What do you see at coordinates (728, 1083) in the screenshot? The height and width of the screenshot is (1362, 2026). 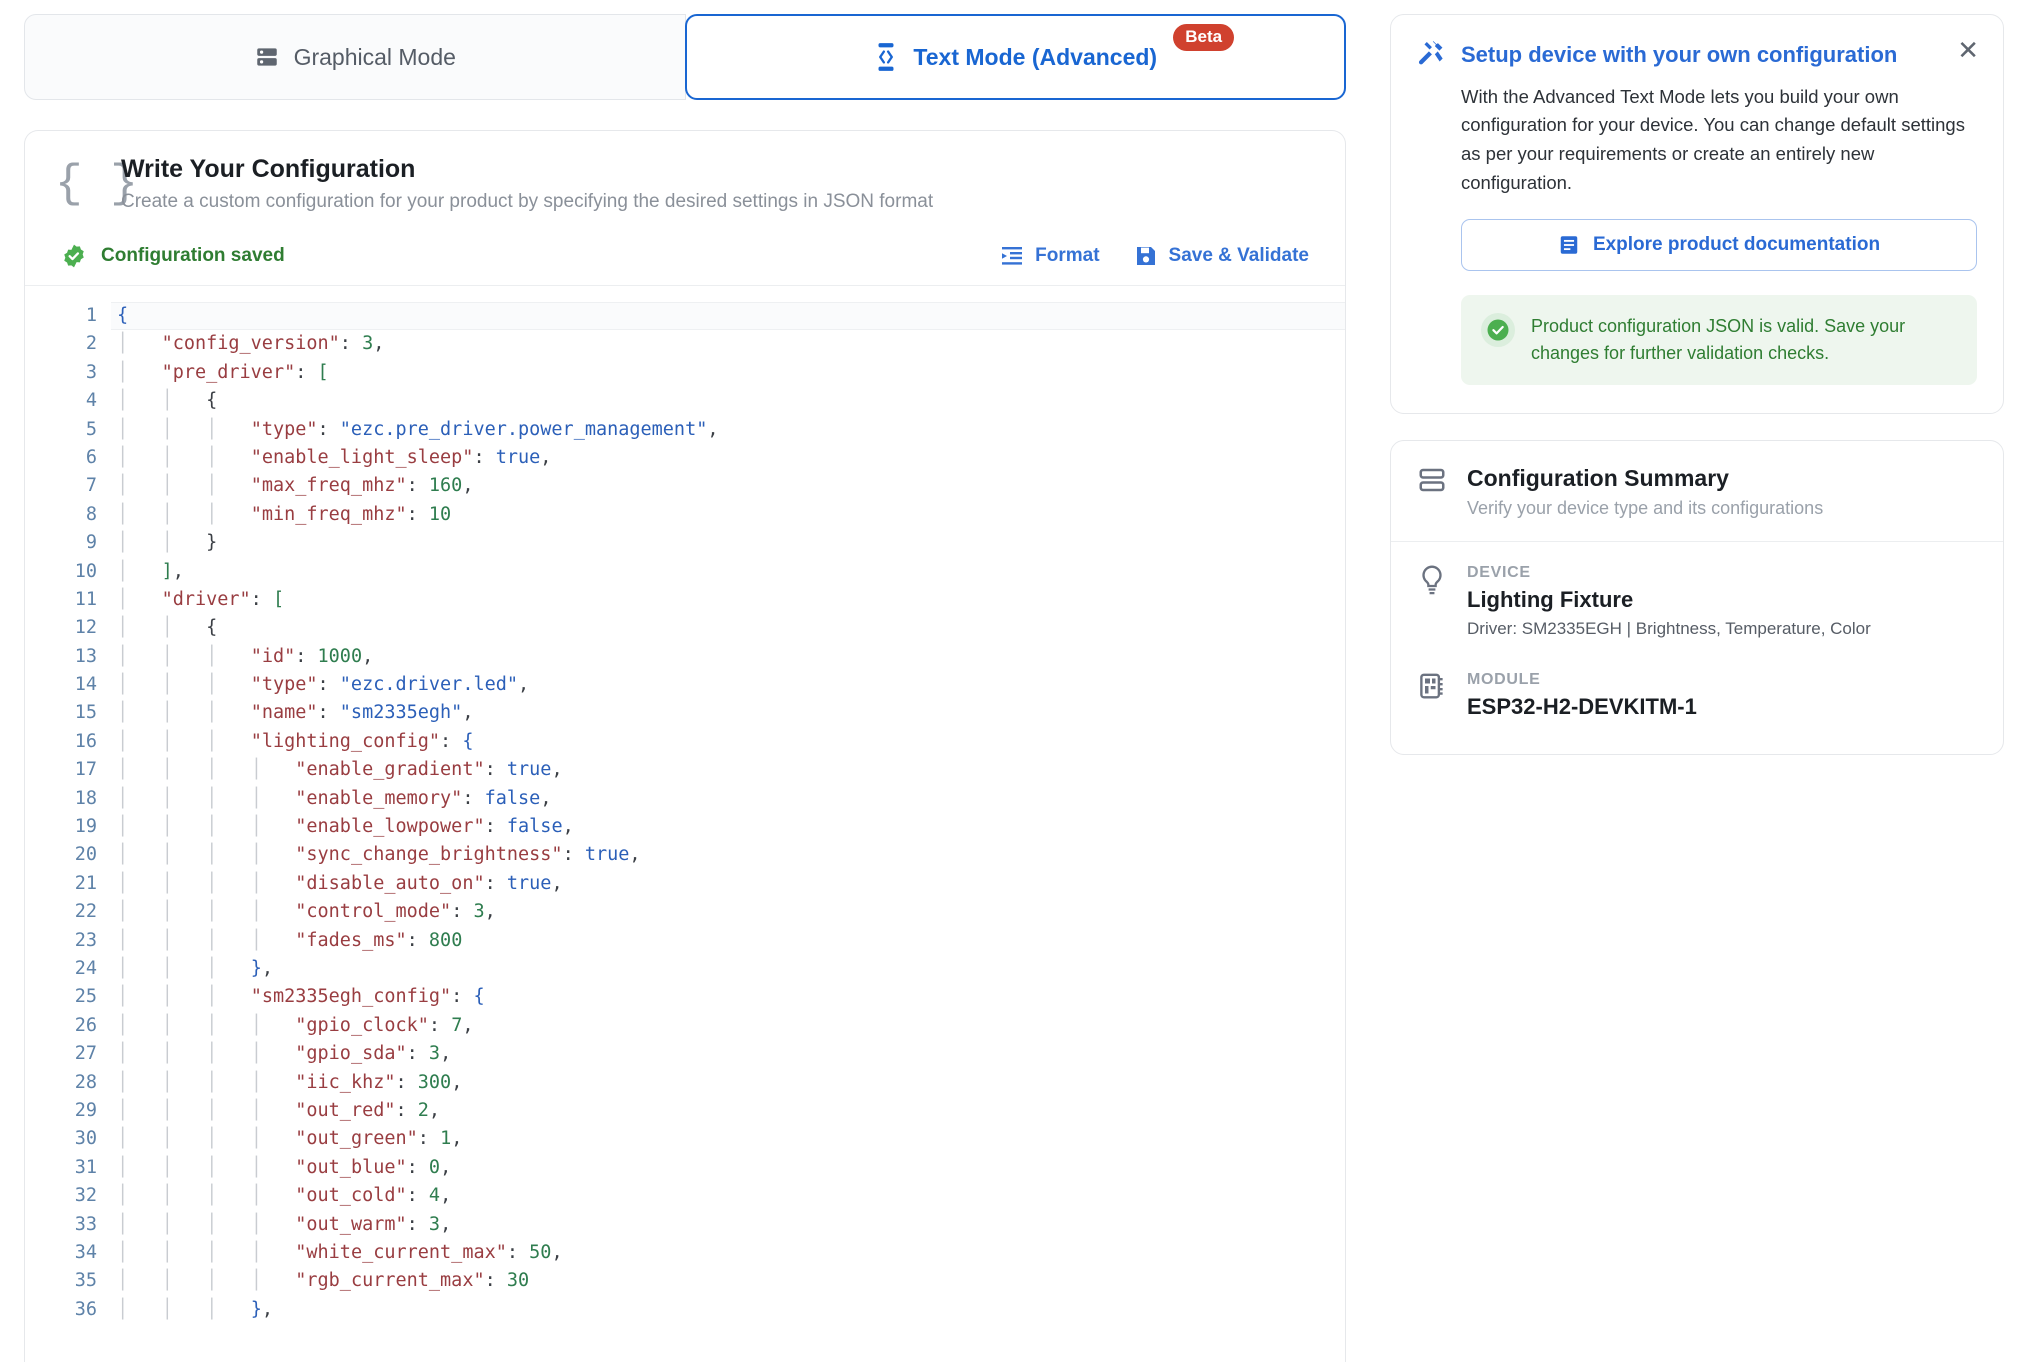 I see `code-line: │ │ │ │ "iic_khz": 300,` at bounding box center [728, 1083].